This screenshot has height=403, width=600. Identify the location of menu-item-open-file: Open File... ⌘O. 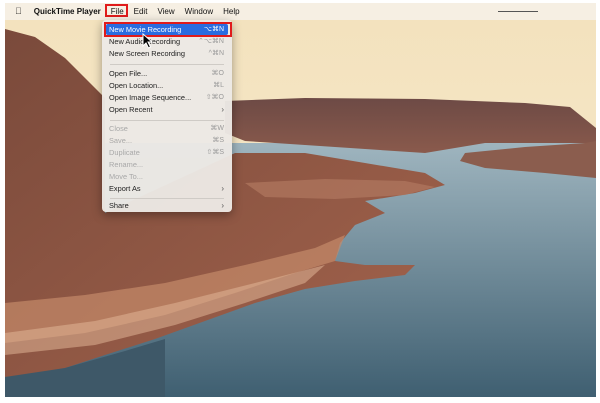
(167, 73).